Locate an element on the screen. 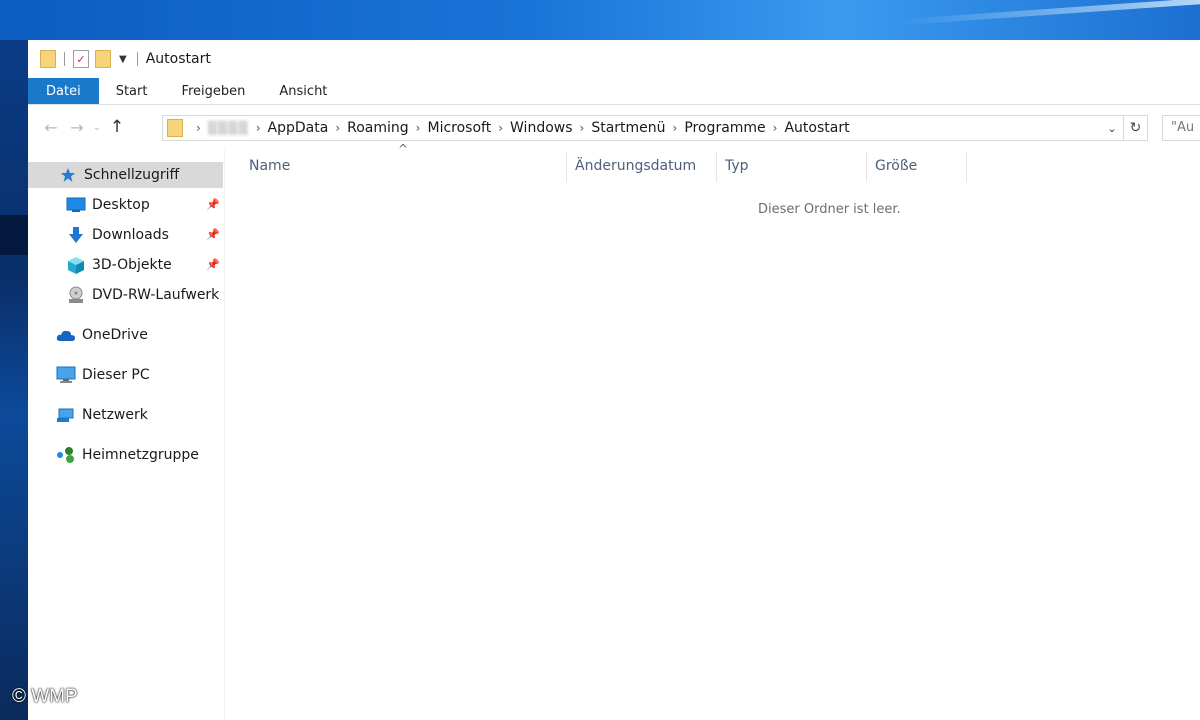 Image resolution: width=1200 pixels, height=720 pixels. sidebar-item-label: Netzwerk is located at coordinates (115, 415).